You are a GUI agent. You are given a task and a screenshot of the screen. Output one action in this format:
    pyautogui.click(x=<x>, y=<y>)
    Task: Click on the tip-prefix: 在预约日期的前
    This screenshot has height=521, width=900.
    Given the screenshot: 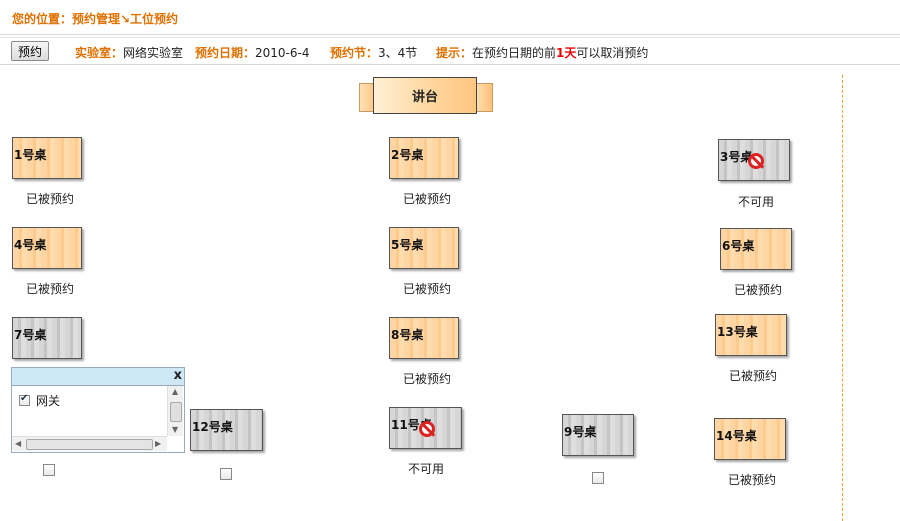 What is the action you would take?
    pyautogui.click(x=514, y=53)
    